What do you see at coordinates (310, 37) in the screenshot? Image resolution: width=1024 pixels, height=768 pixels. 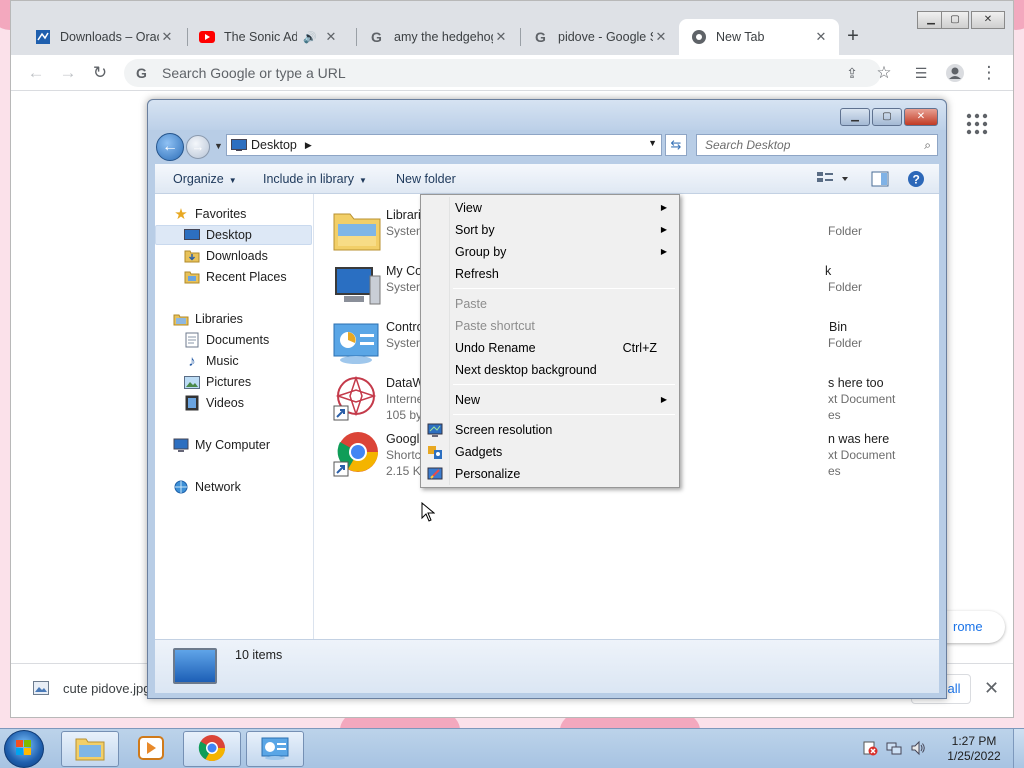 I see `speaker-icon: 🔊` at bounding box center [310, 37].